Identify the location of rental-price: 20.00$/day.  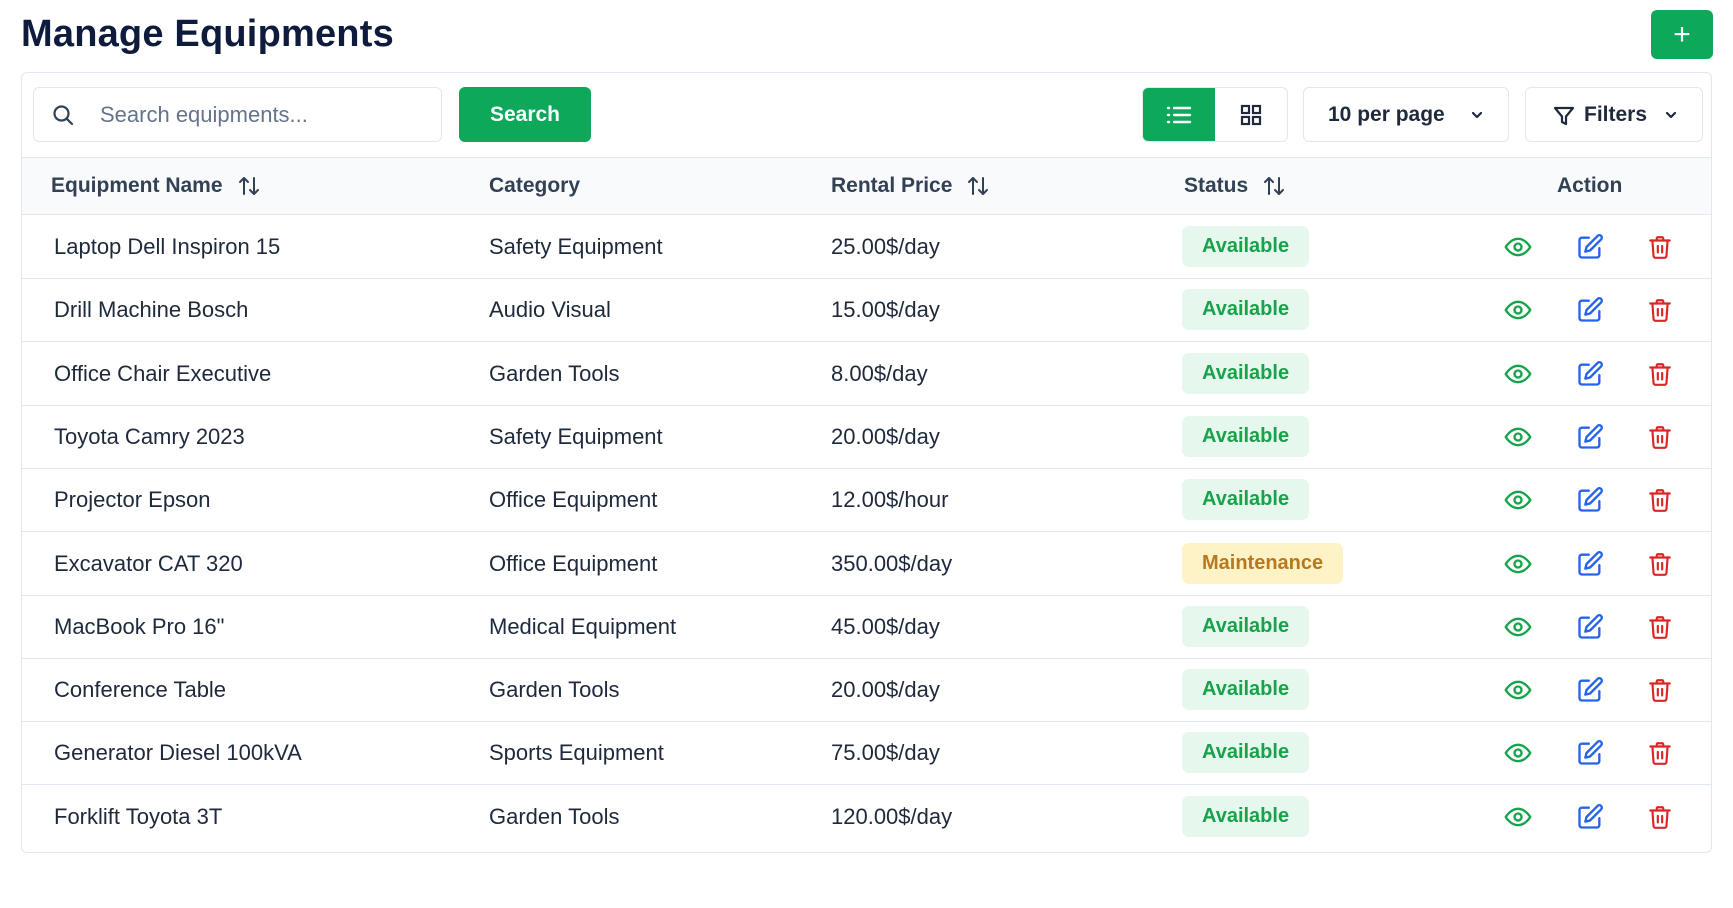
(885, 690).